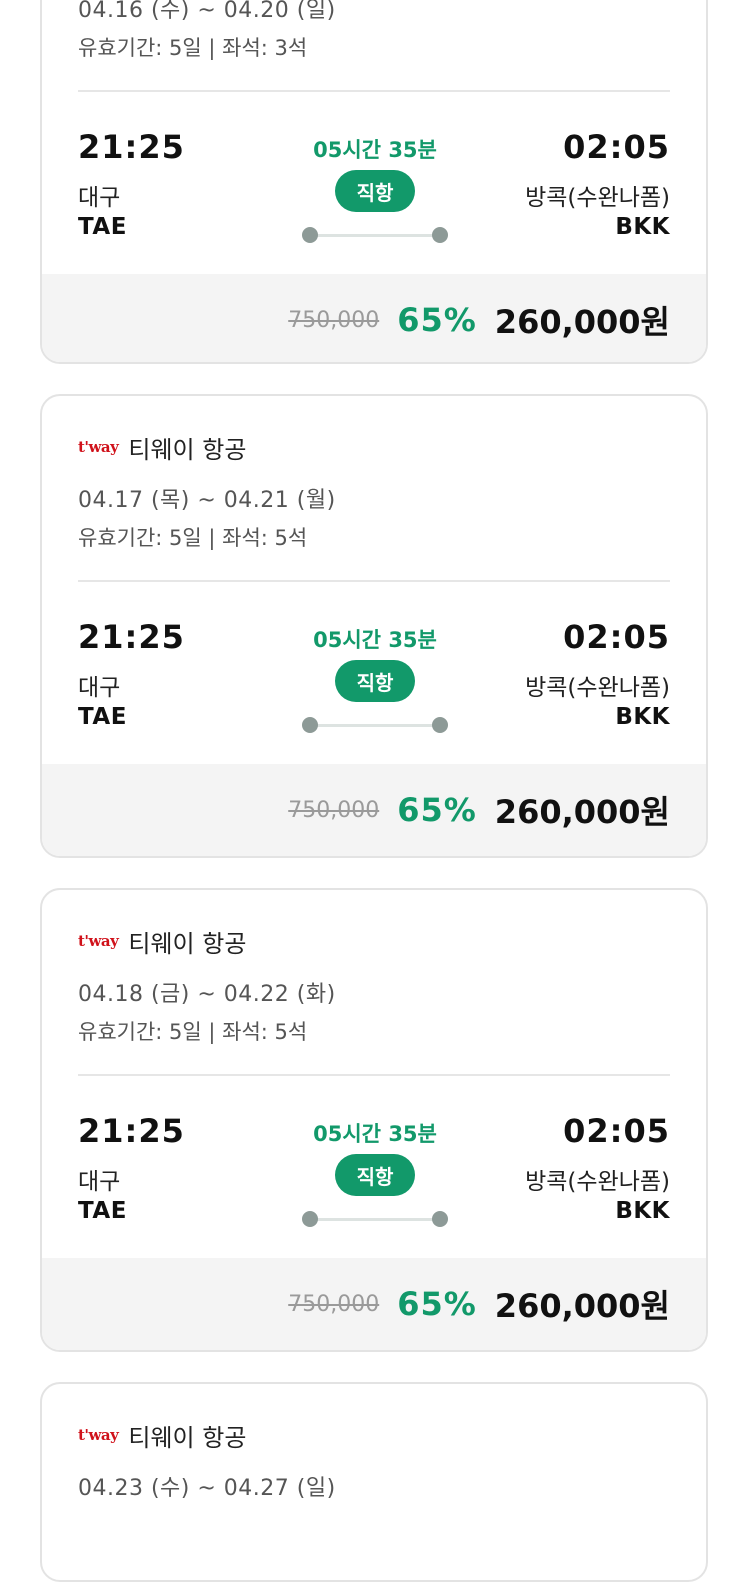 This screenshot has width=750, height=1582. What do you see at coordinates (207, 11) in the screenshot?
I see `travel-dates: 04.16 (수) ~ 04.20 (일)` at bounding box center [207, 11].